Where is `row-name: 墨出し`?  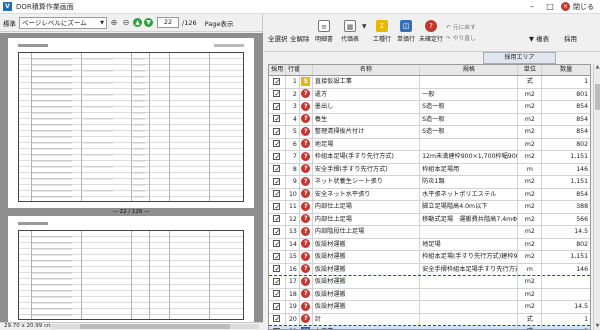 row-name: 墨出し is located at coordinates (367, 107).